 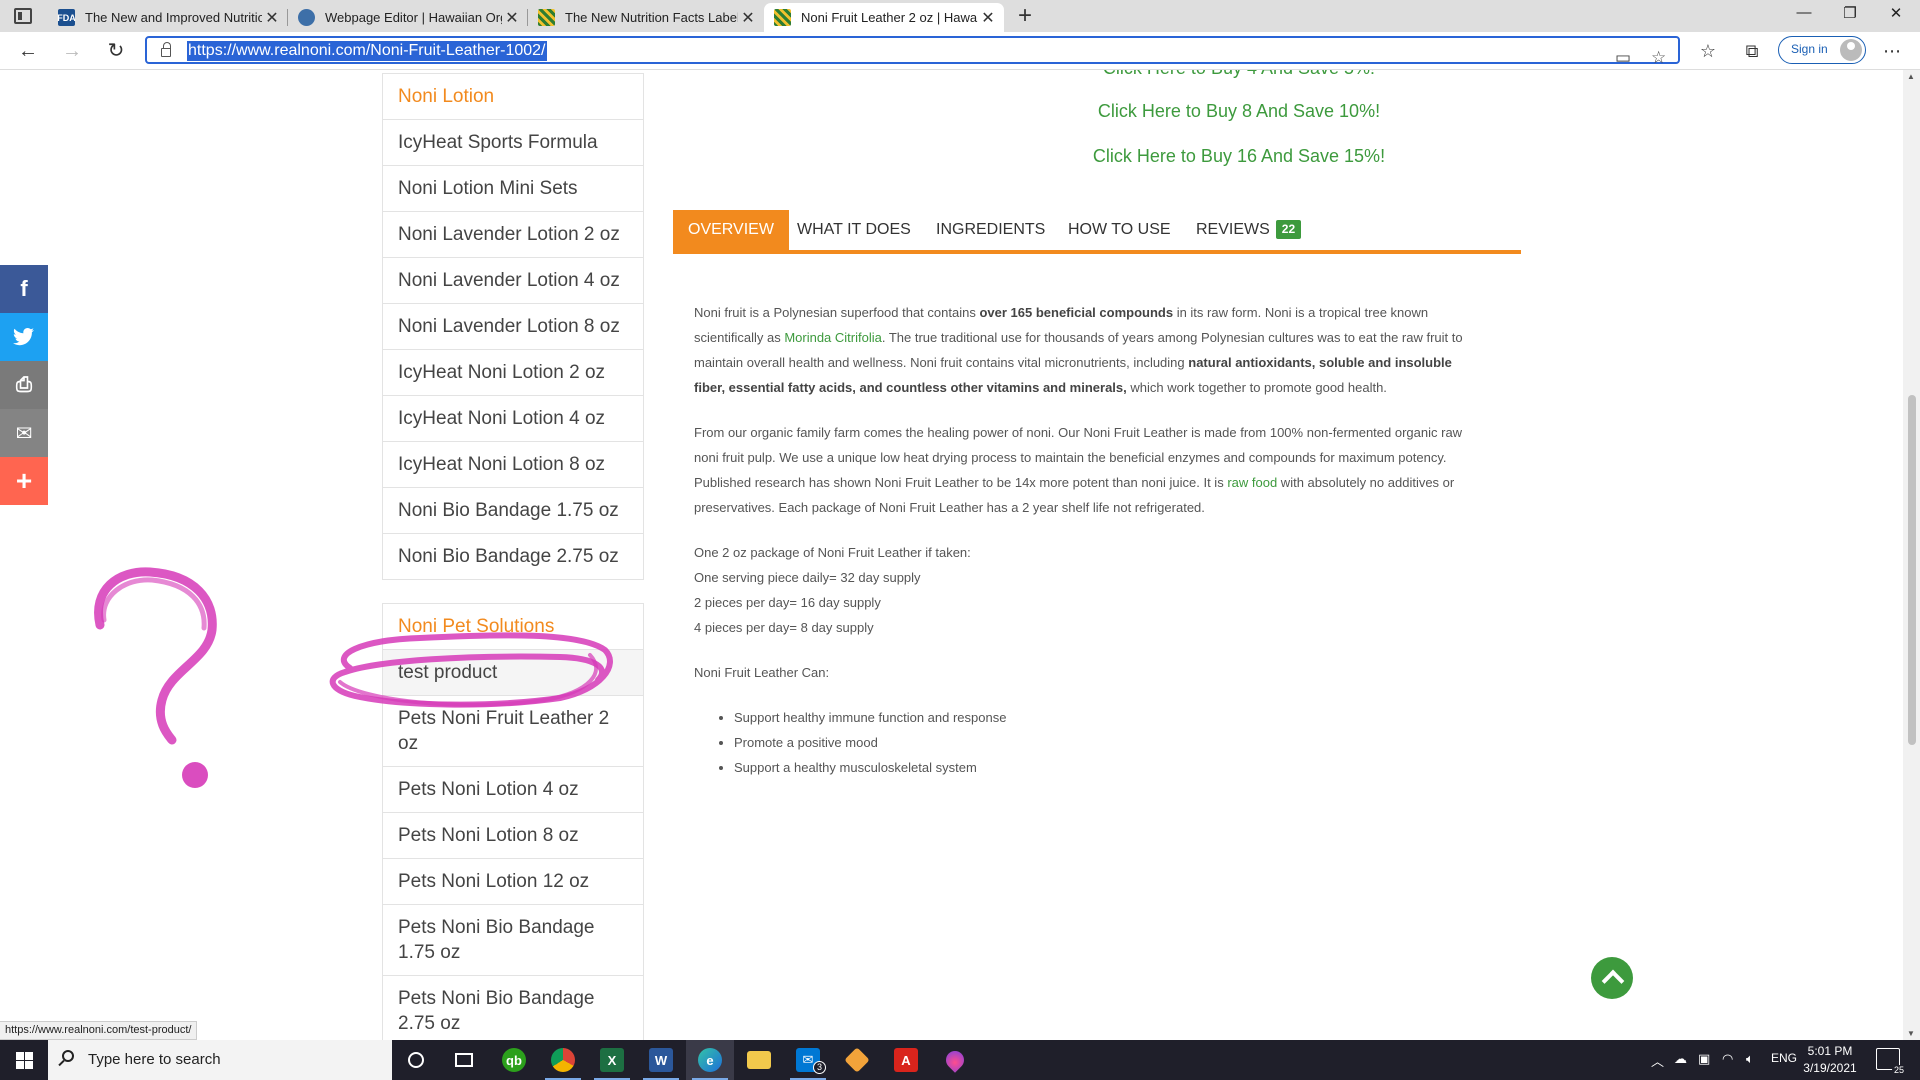 What do you see at coordinates (116, 51) in the screenshot?
I see `refresh-button: ↻` at bounding box center [116, 51].